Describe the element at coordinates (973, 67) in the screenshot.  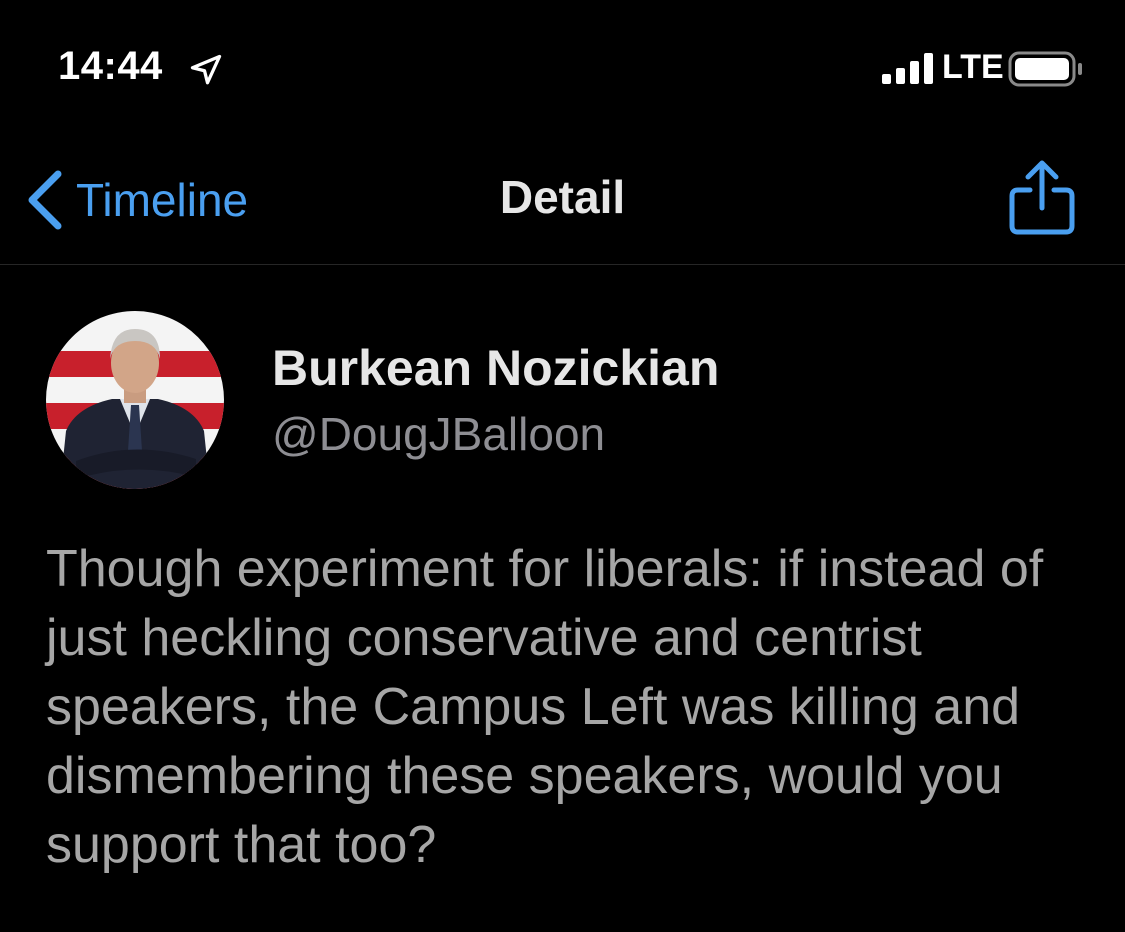
I see `network-type-label: LTE` at that location.